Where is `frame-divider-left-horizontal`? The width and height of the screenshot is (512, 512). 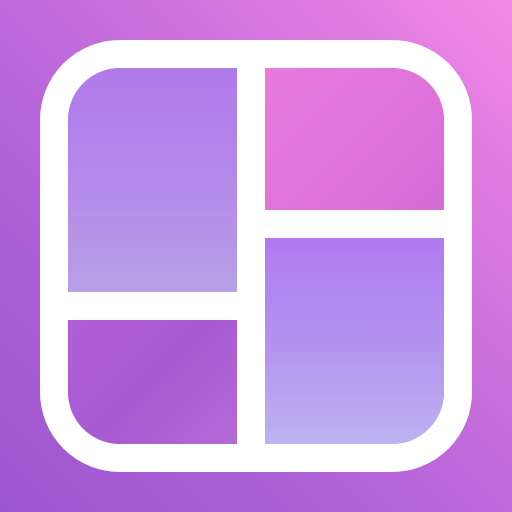
frame-divider-left-horizontal is located at coordinates (152, 306).